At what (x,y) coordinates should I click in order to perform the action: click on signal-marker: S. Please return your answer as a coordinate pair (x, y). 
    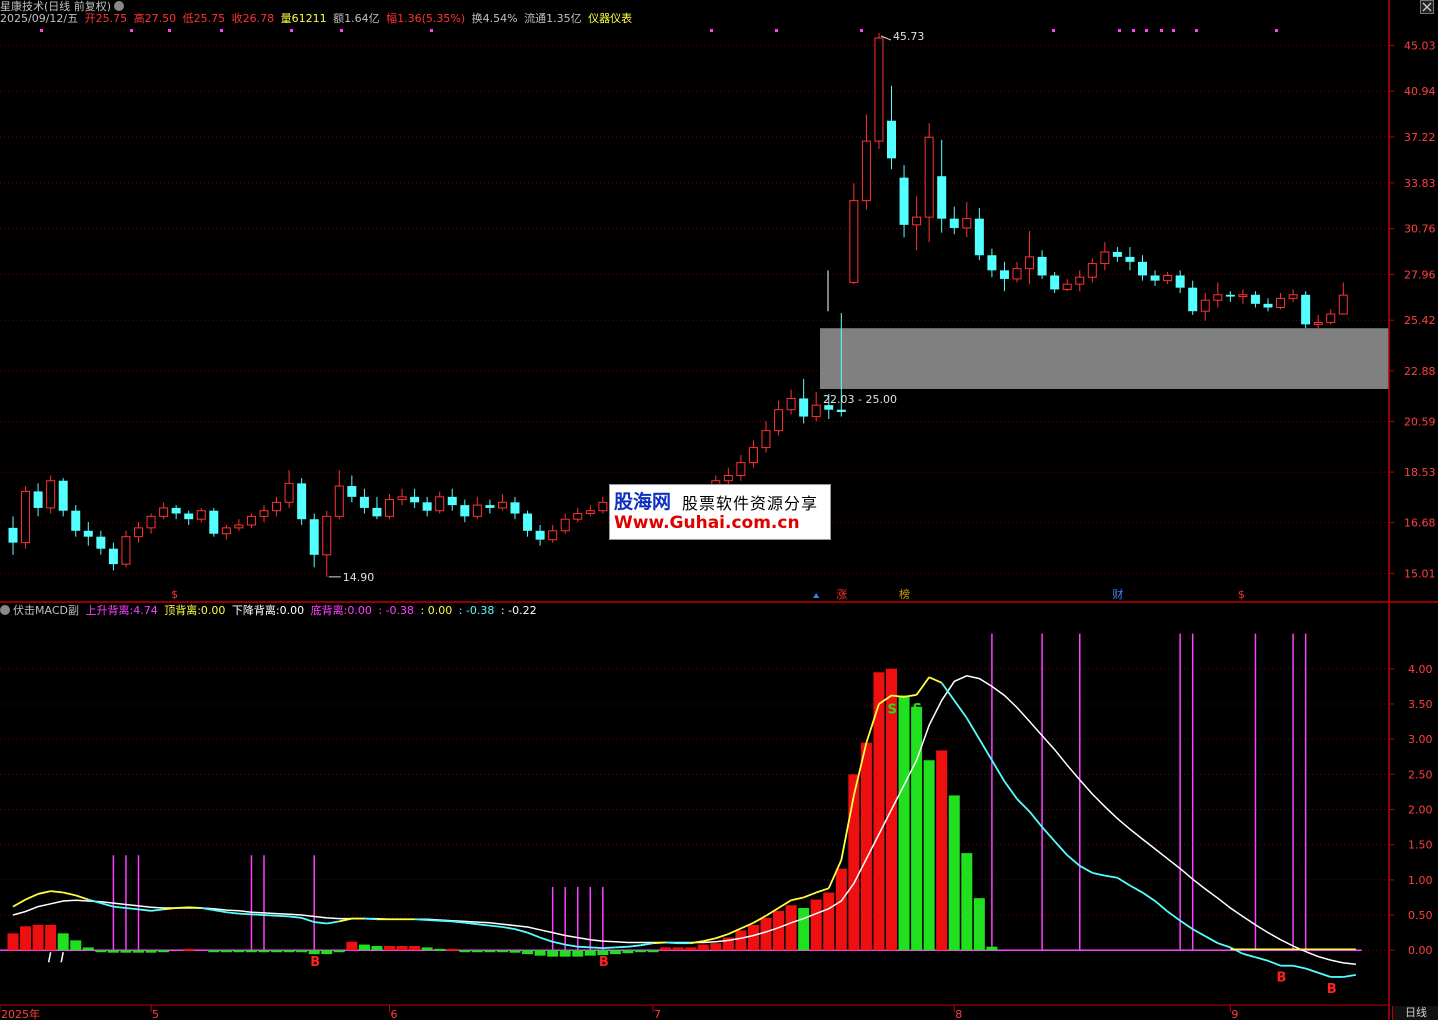
    Looking at the image, I should click on (917, 709).